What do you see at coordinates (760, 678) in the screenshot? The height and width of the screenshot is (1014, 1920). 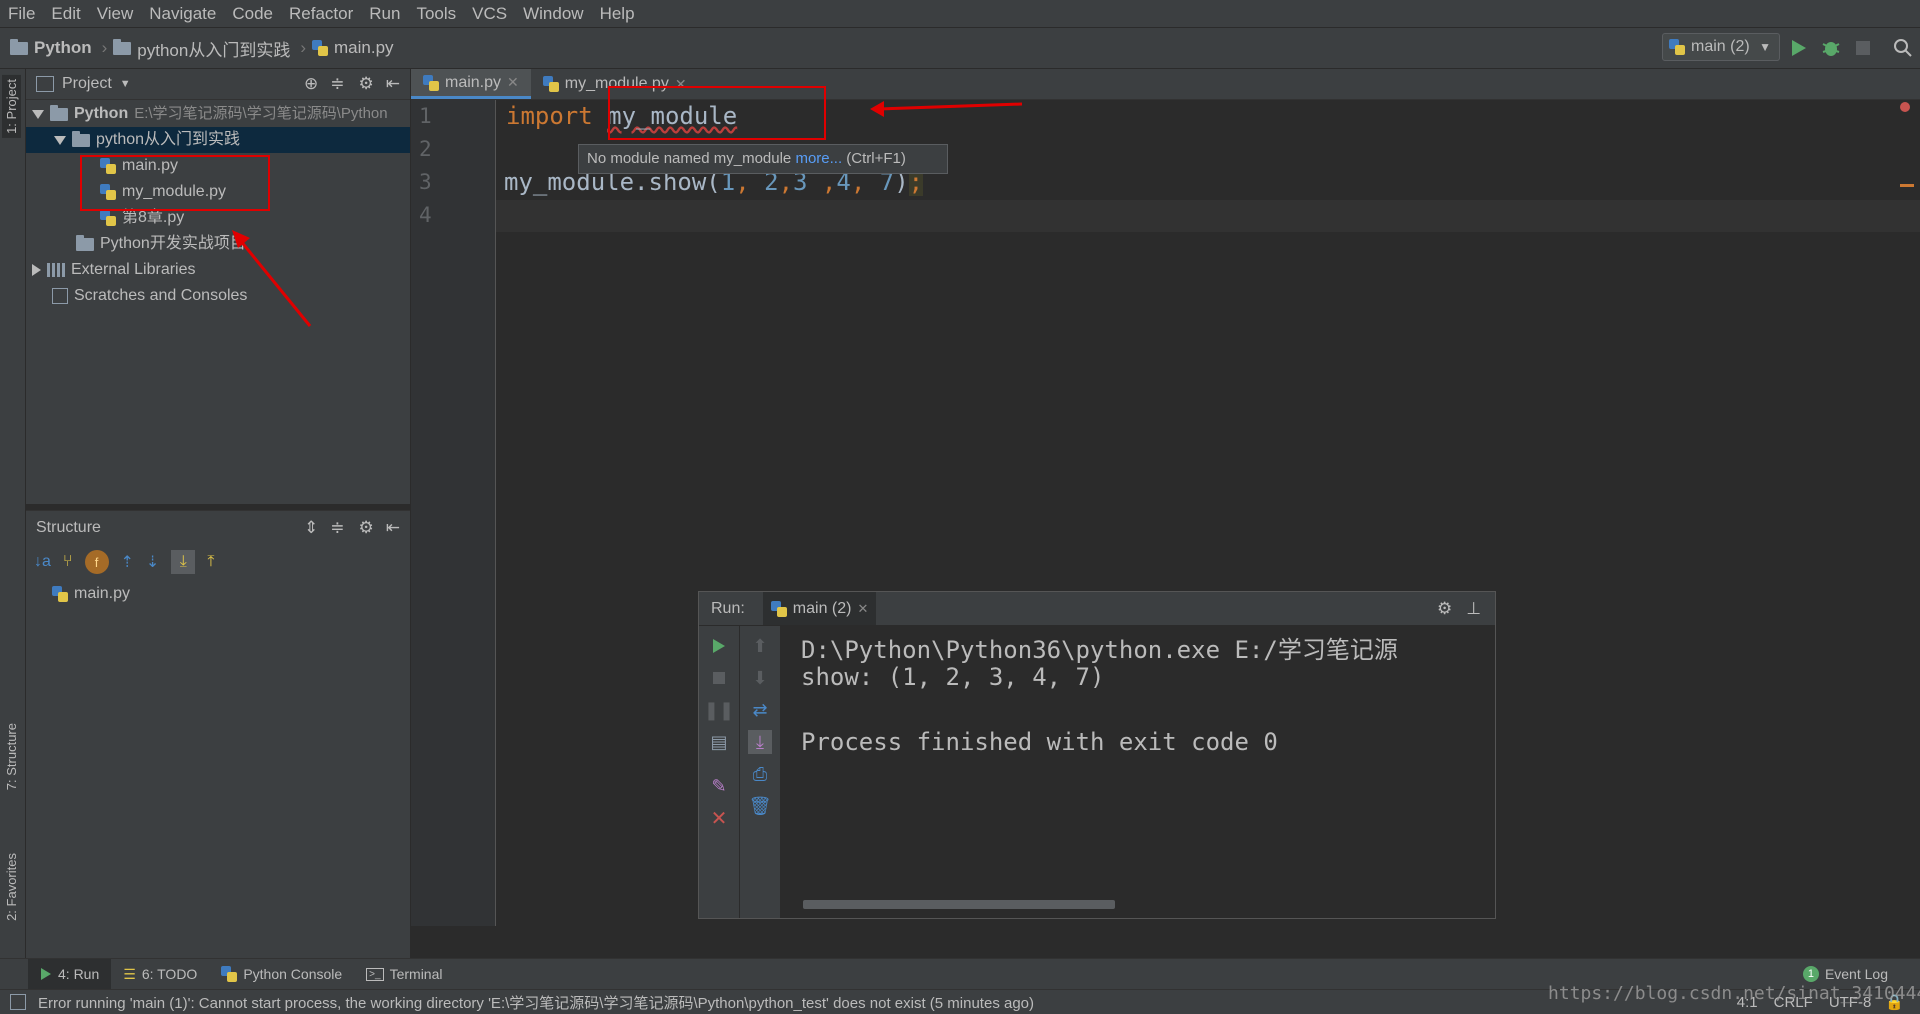 I see `arrow-down-icon: ⬇` at bounding box center [760, 678].